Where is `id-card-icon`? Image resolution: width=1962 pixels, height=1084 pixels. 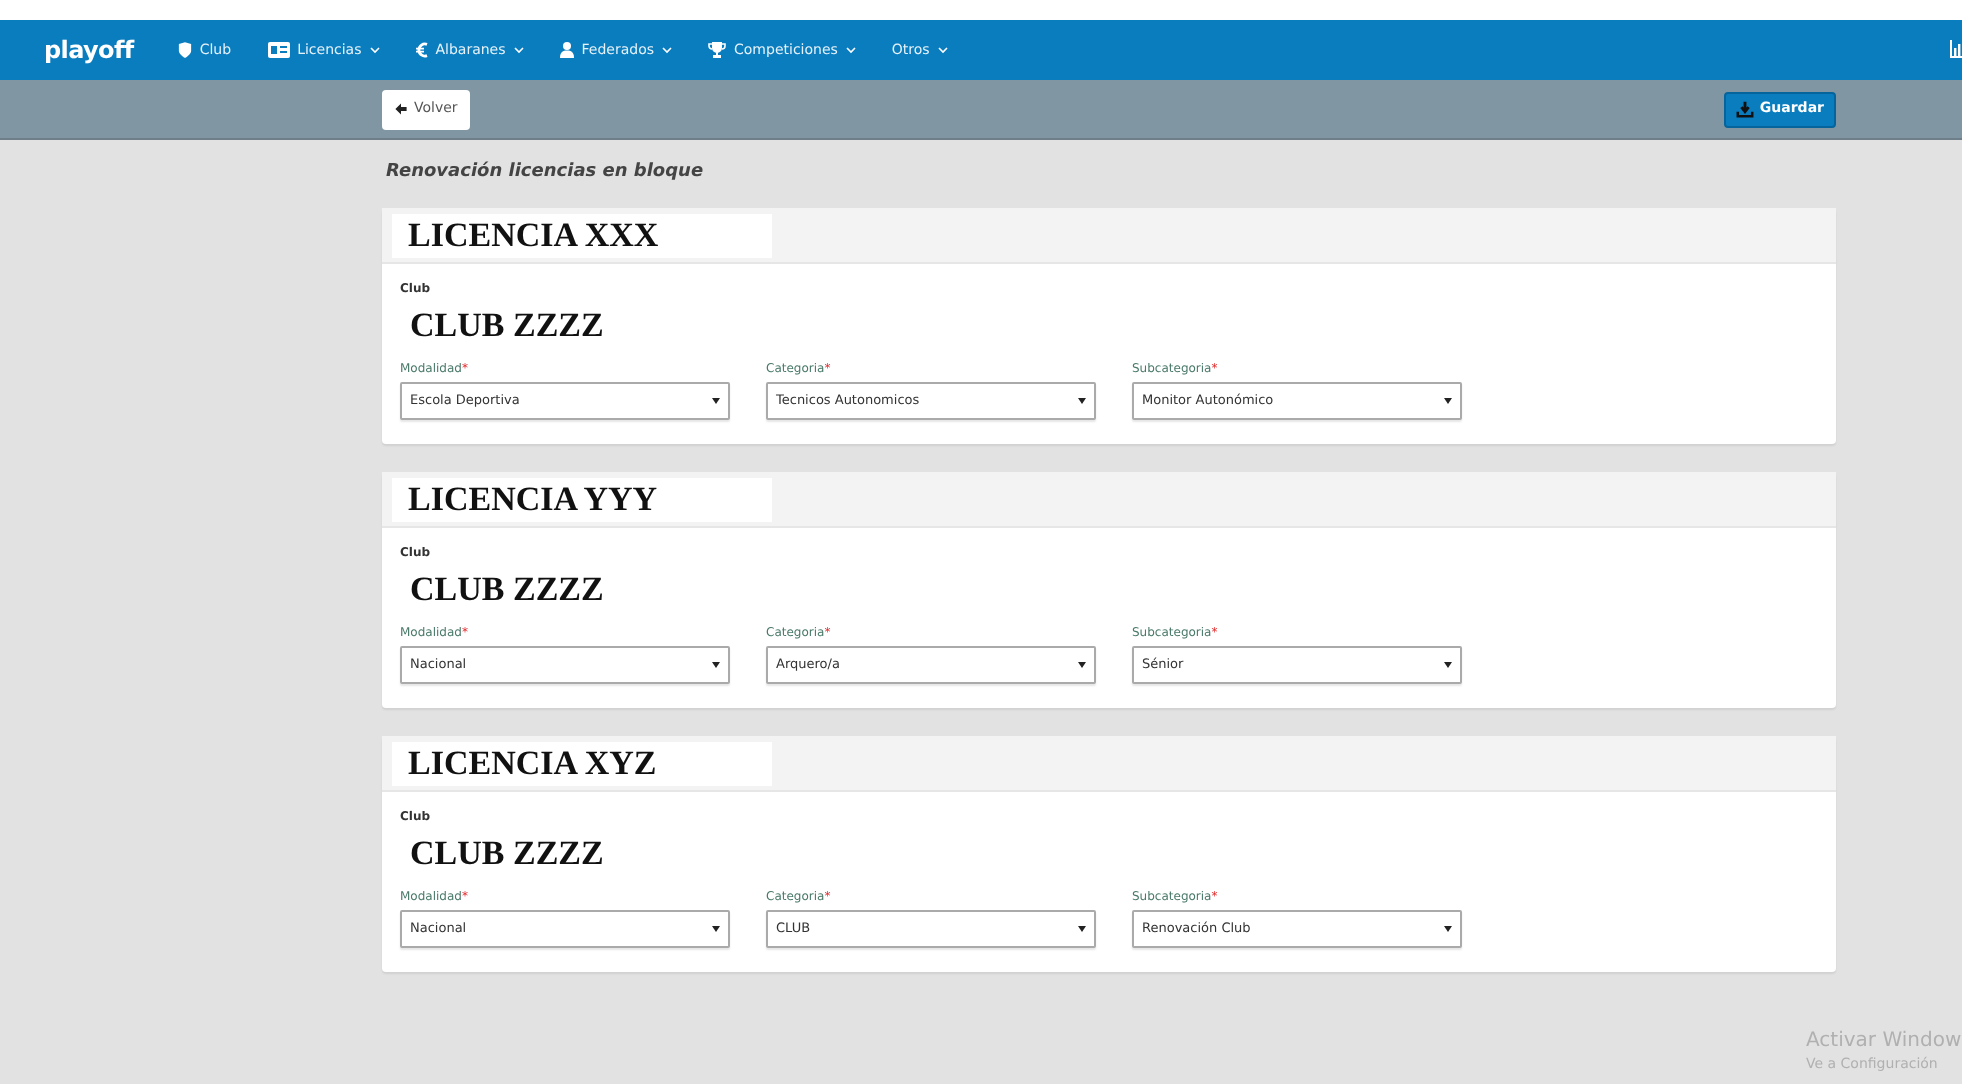 id-card-icon is located at coordinates (278, 50).